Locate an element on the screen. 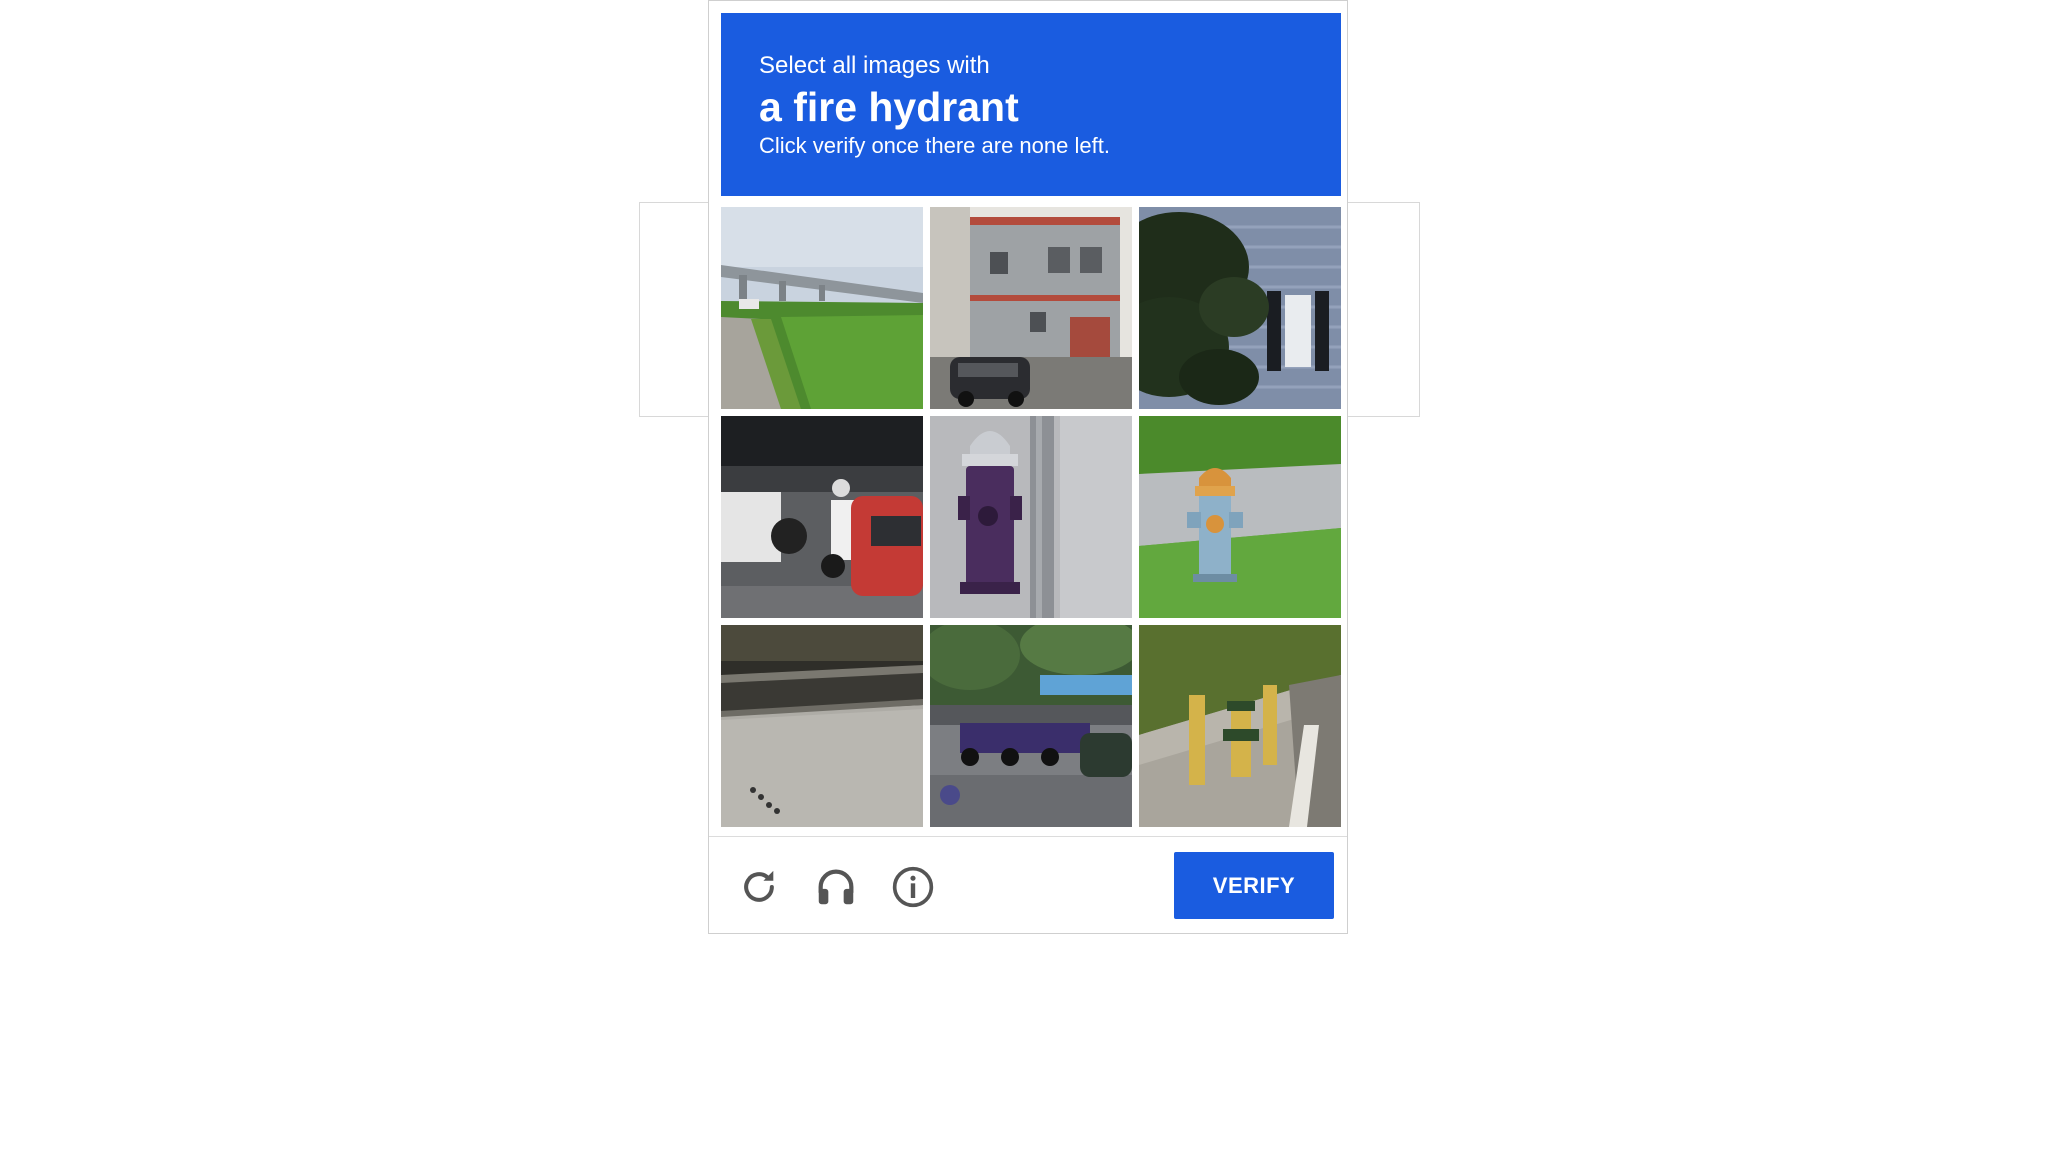 The width and height of the screenshot is (2048, 1152). prompt-target: a fire hydrant is located at coordinates (889, 107).